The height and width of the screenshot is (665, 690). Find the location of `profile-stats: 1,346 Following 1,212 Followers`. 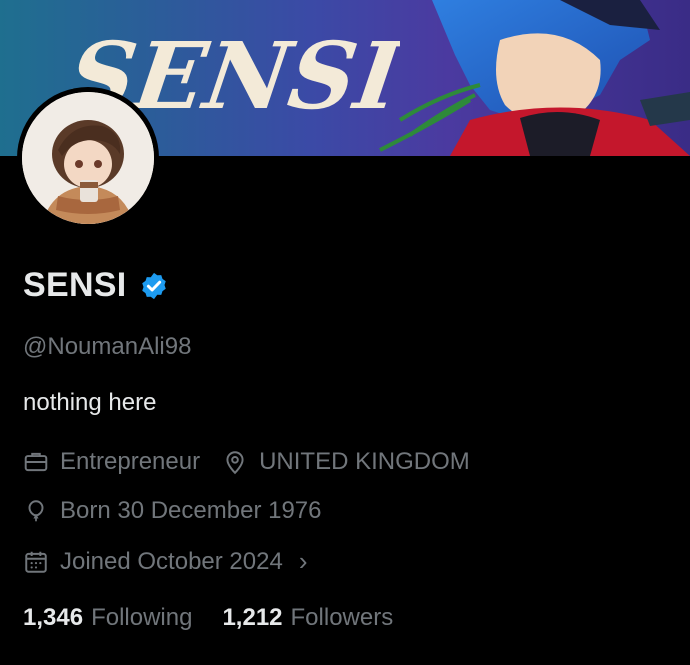

profile-stats: 1,346 Following 1,212 Followers is located at coordinates (223, 618).